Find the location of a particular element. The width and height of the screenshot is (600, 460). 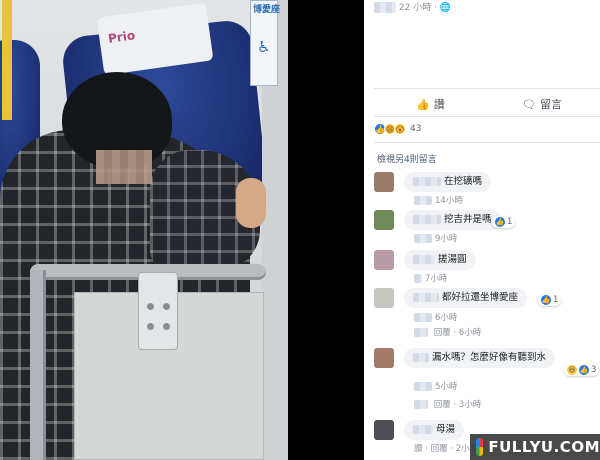

thumbs-up-icon: 👍 is located at coordinates (423, 104).